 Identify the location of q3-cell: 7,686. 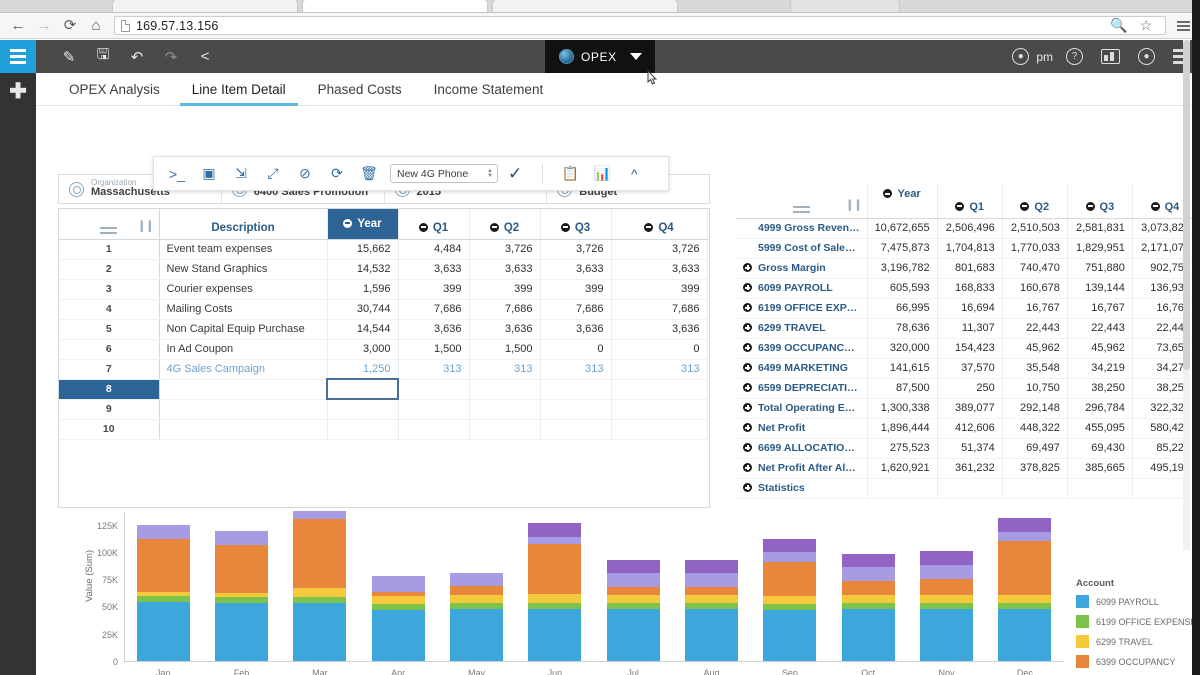
(576, 309).